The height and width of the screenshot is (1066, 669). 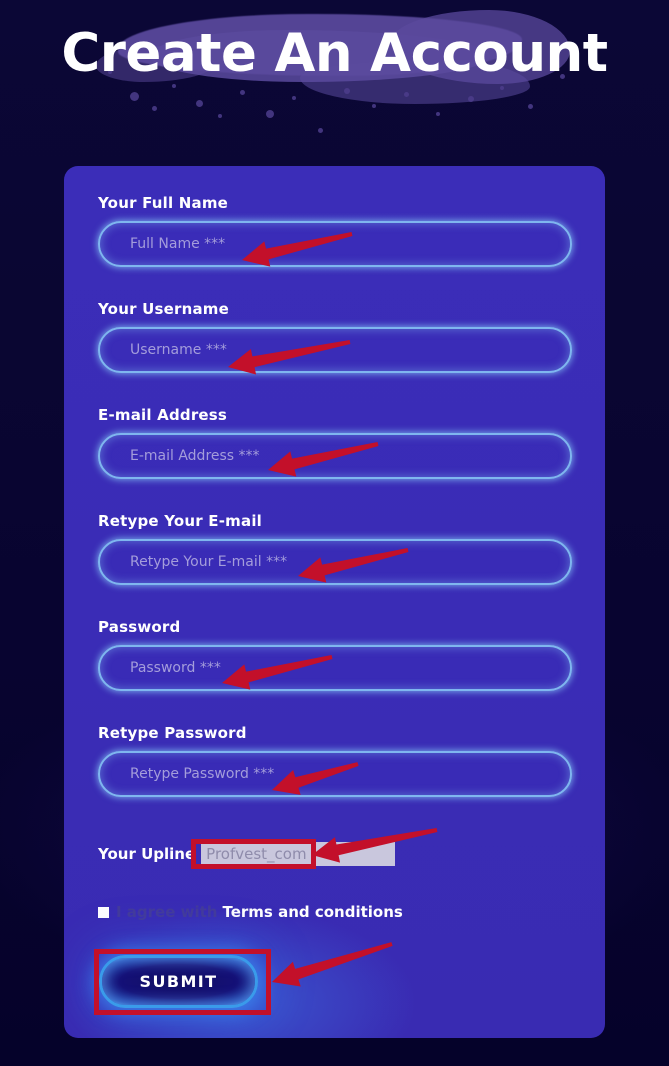 I want to click on field-group-password: Password, so click(x=335, y=654).